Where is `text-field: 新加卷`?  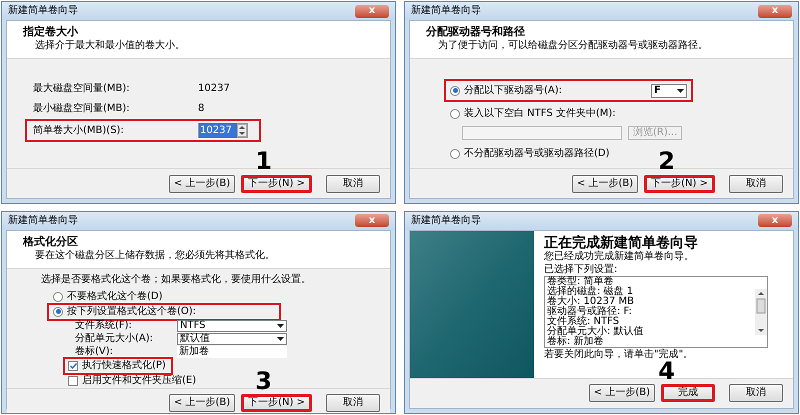
text-field: 新加卷 is located at coordinates (232, 352).